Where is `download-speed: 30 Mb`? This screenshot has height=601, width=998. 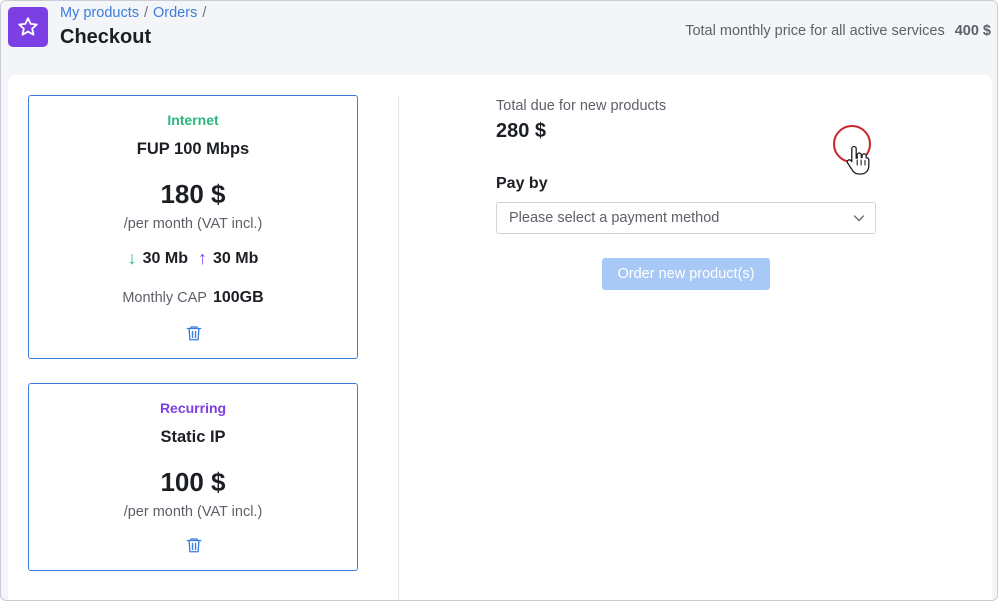 download-speed: 30 Mb is located at coordinates (165, 258).